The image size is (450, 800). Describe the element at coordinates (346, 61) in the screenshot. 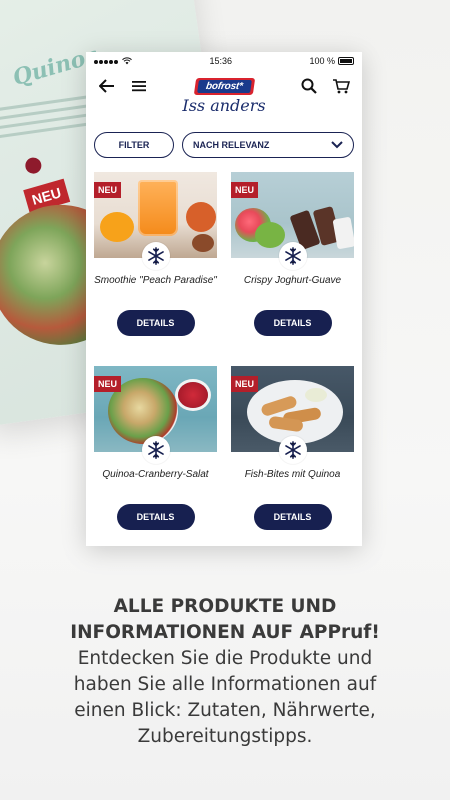

I see `battery-icon` at that location.